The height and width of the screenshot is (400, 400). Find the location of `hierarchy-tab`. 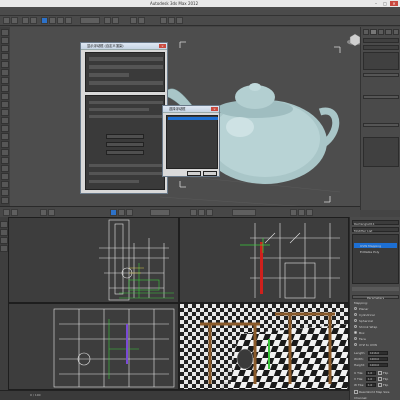

hierarchy-tab is located at coordinates (381, 32).